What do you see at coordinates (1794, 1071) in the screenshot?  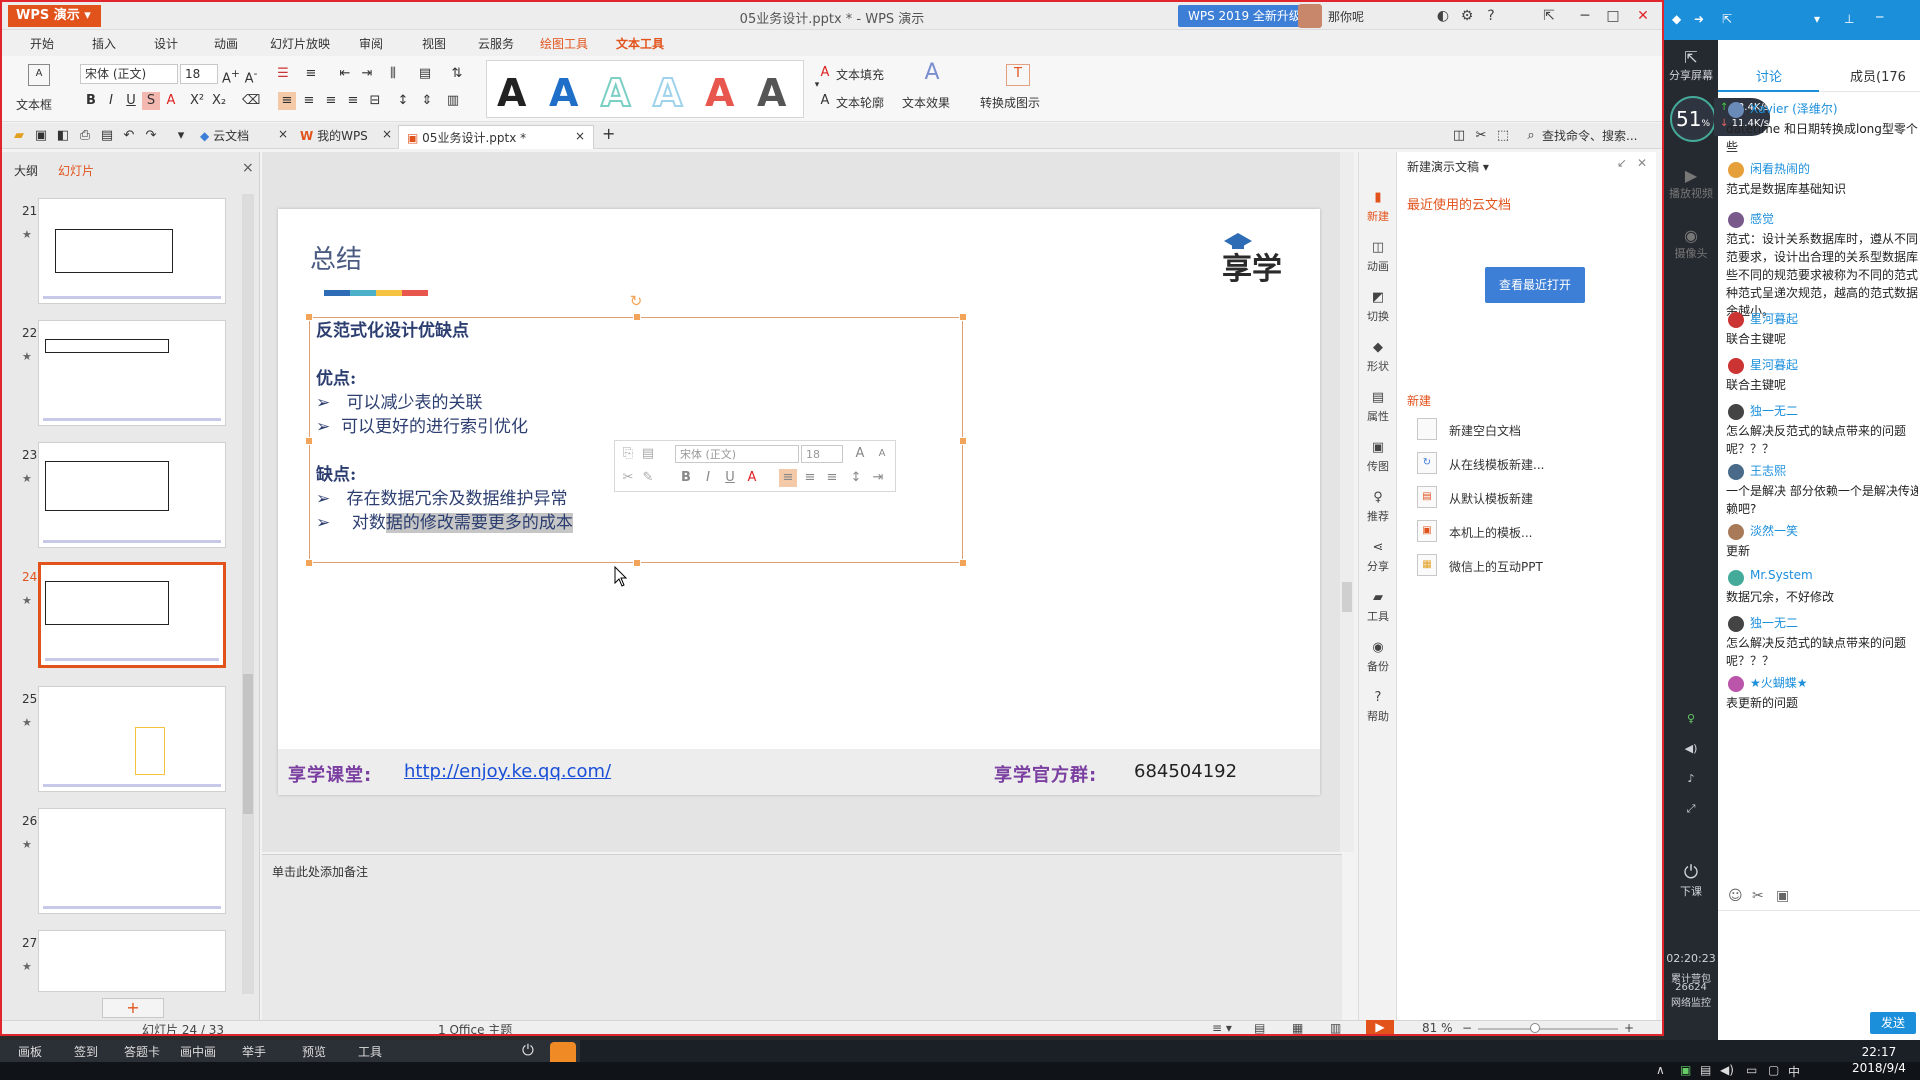 I see `ime-indicator: 中` at bounding box center [1794, 1071].